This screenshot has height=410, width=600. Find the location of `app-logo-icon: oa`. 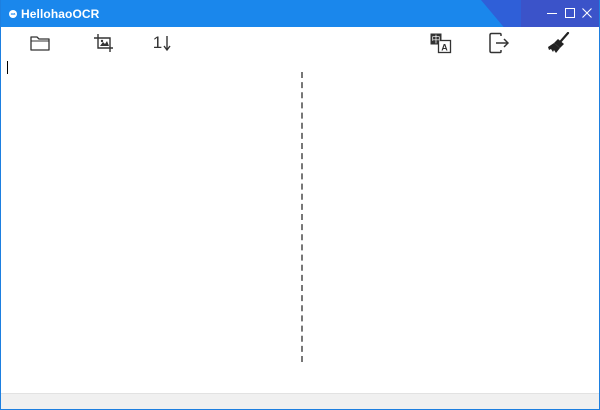

app-logo-icon: oa is located at coordinates (13, 14).